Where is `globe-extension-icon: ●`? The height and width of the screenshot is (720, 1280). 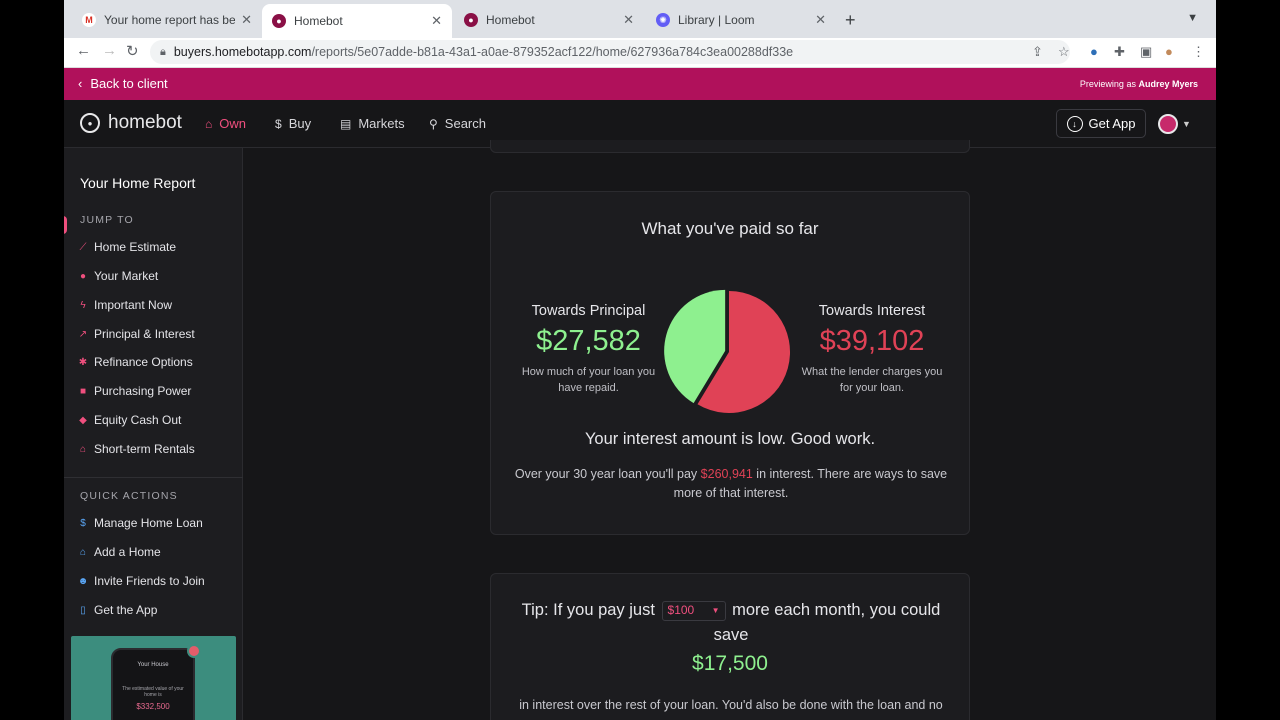
globe-extension-icon: ● is located at coordinates (1094, 51).